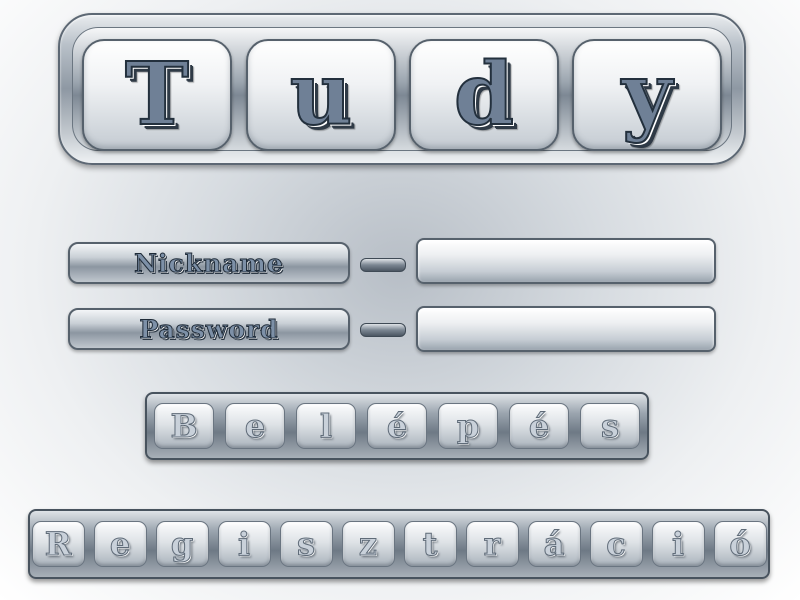 This screenshot has width=800, height=600. I want to click on title-letter: d, so click(484, 94).